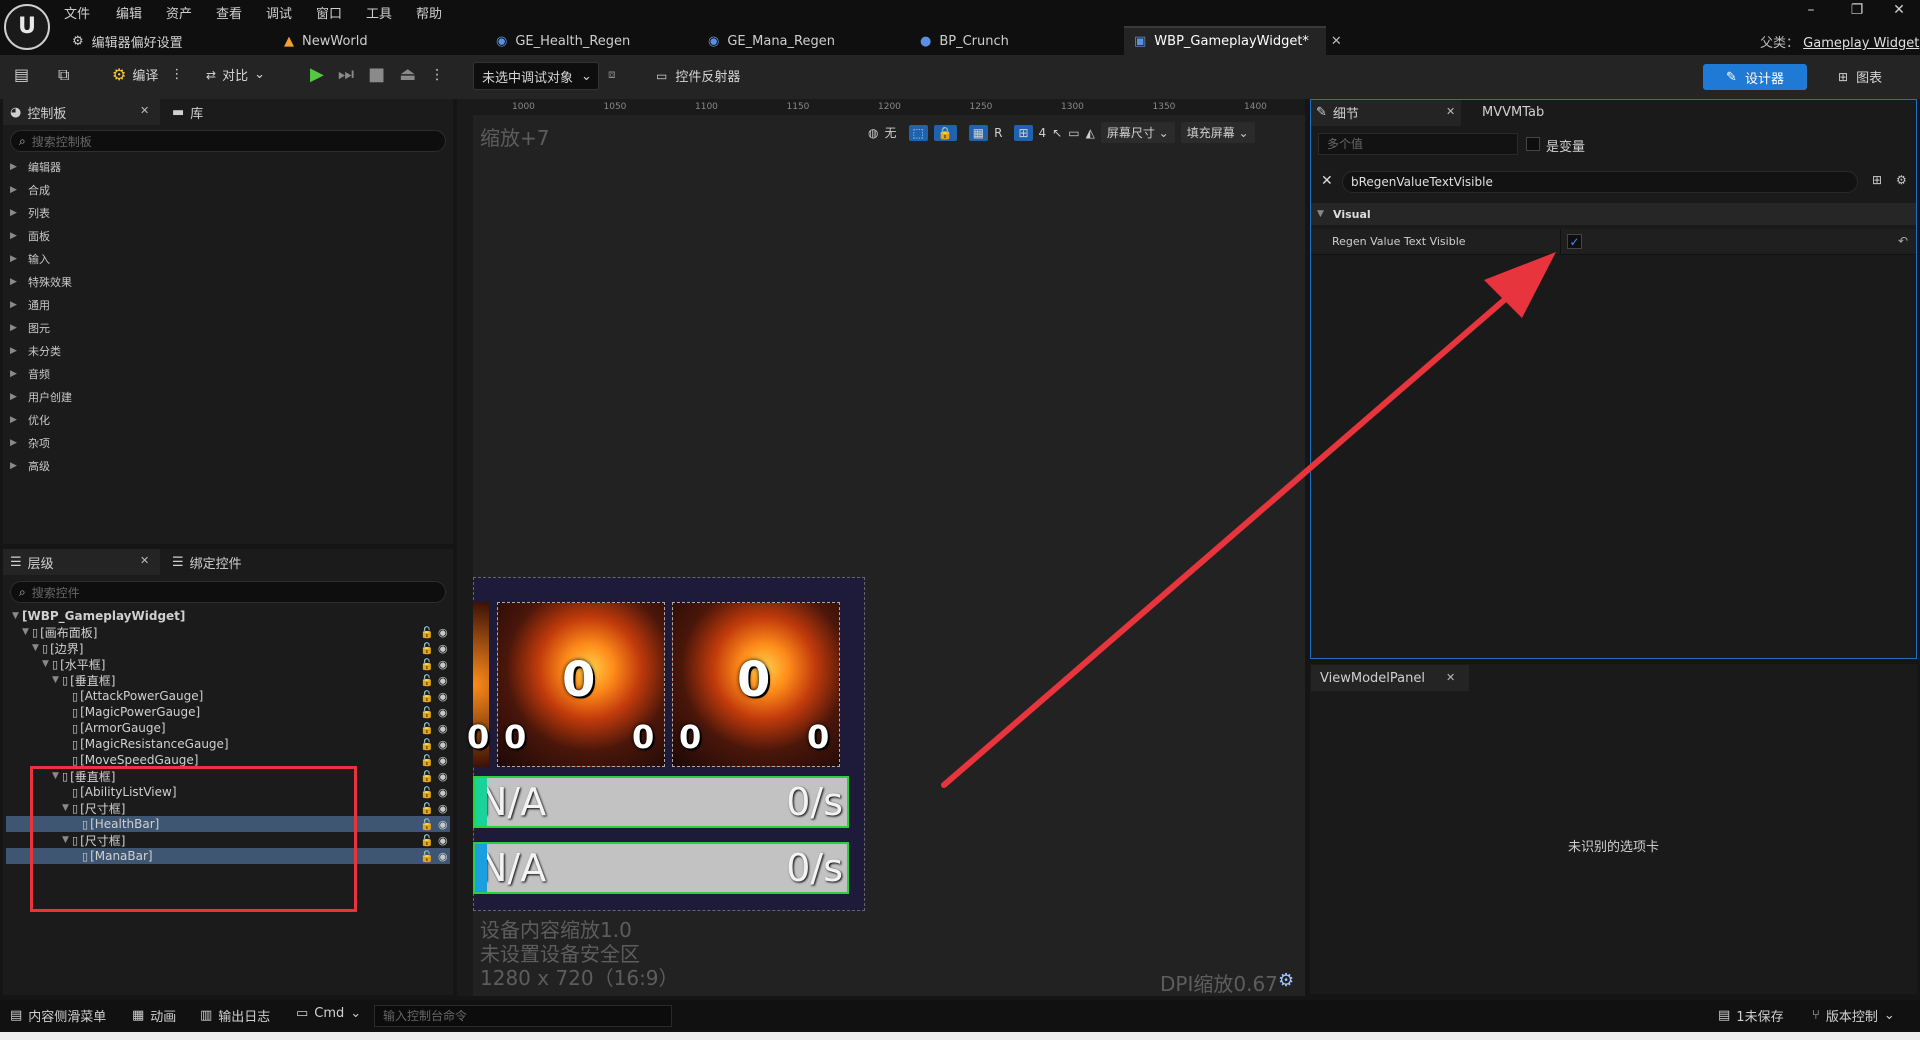  What do you see at coordinates (1043, 133) in the screenshot?
I see `grid-size: 4` at bounding box center [1043, 133].